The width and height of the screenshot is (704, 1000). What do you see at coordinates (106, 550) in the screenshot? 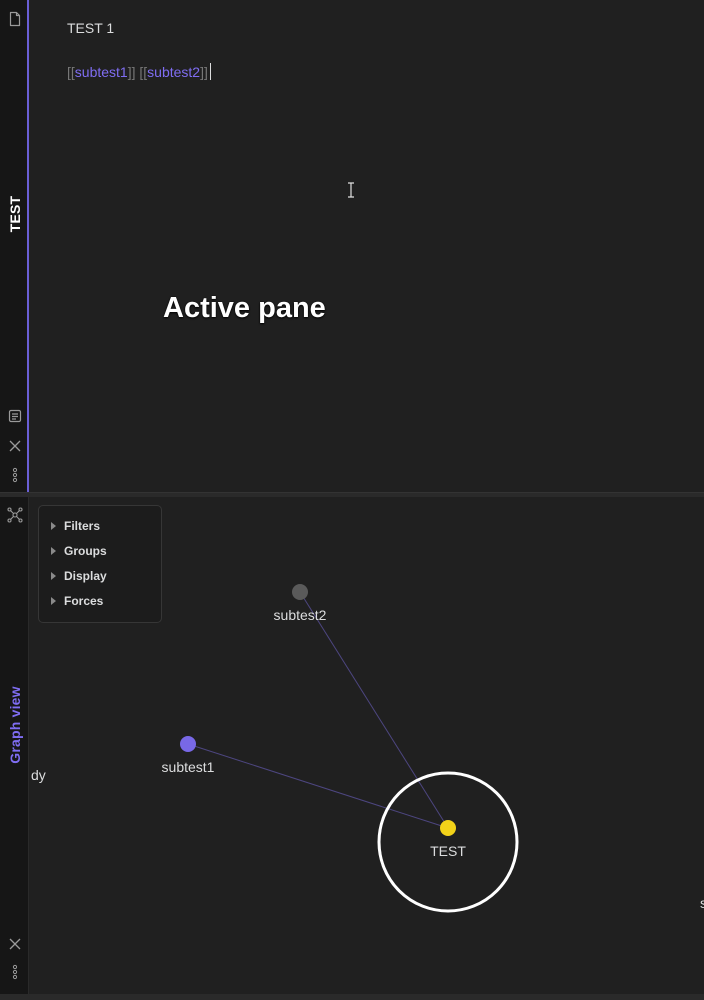
I see `graph-control-groups: Groups` at bounding box center [106, 550].